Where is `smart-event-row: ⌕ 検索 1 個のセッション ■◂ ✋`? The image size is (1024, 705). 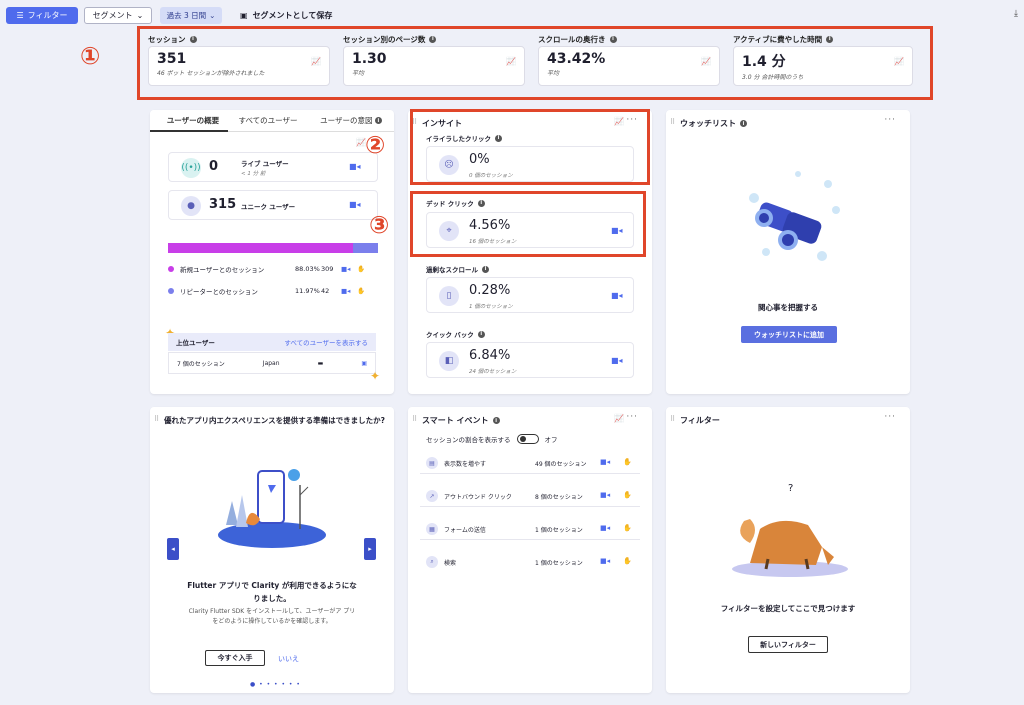 smart-event-row: ⌕ 検索 1 個のセッション ■◂ ✋ is located at coordinates (530, 562).